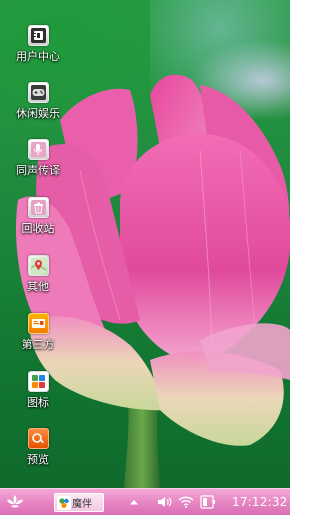 This screenshot has width=320, height=515. What do you see at coordinates (38, 207) in the screenshot?
I see `recycle-bin-icon` at bounding box center [38, 207].